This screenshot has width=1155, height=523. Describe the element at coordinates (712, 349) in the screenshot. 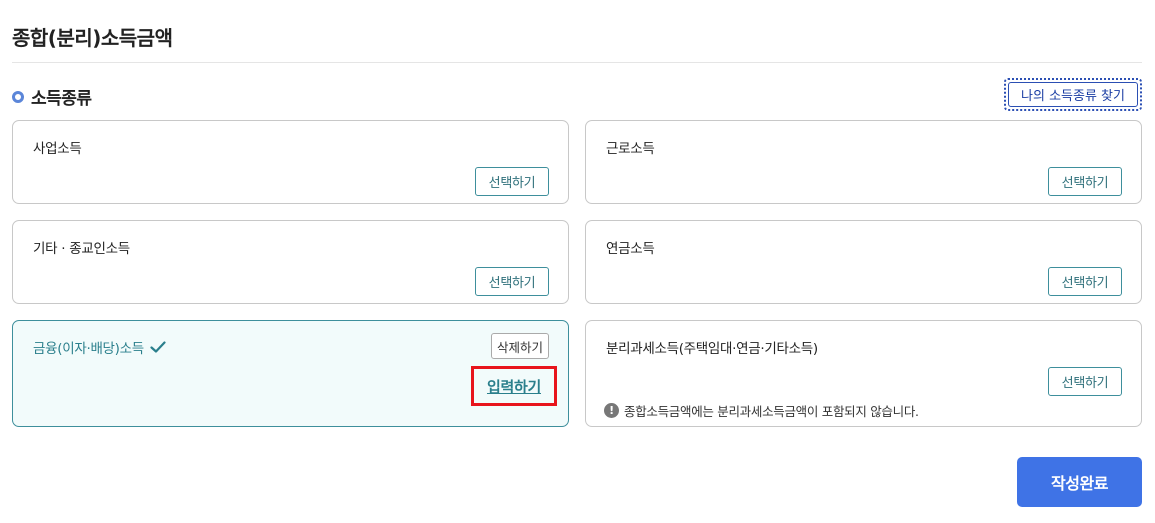

I see `card-title: 분리과세소득(주택임대·연금·기타소득)` at that location.